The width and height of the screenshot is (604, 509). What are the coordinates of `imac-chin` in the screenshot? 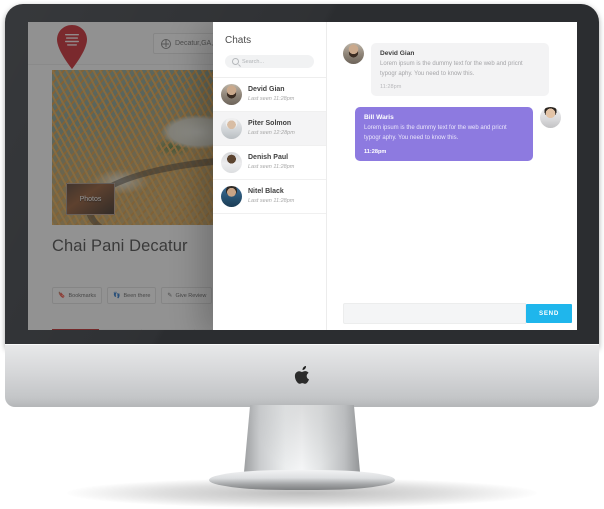 It's located at (302, 375).